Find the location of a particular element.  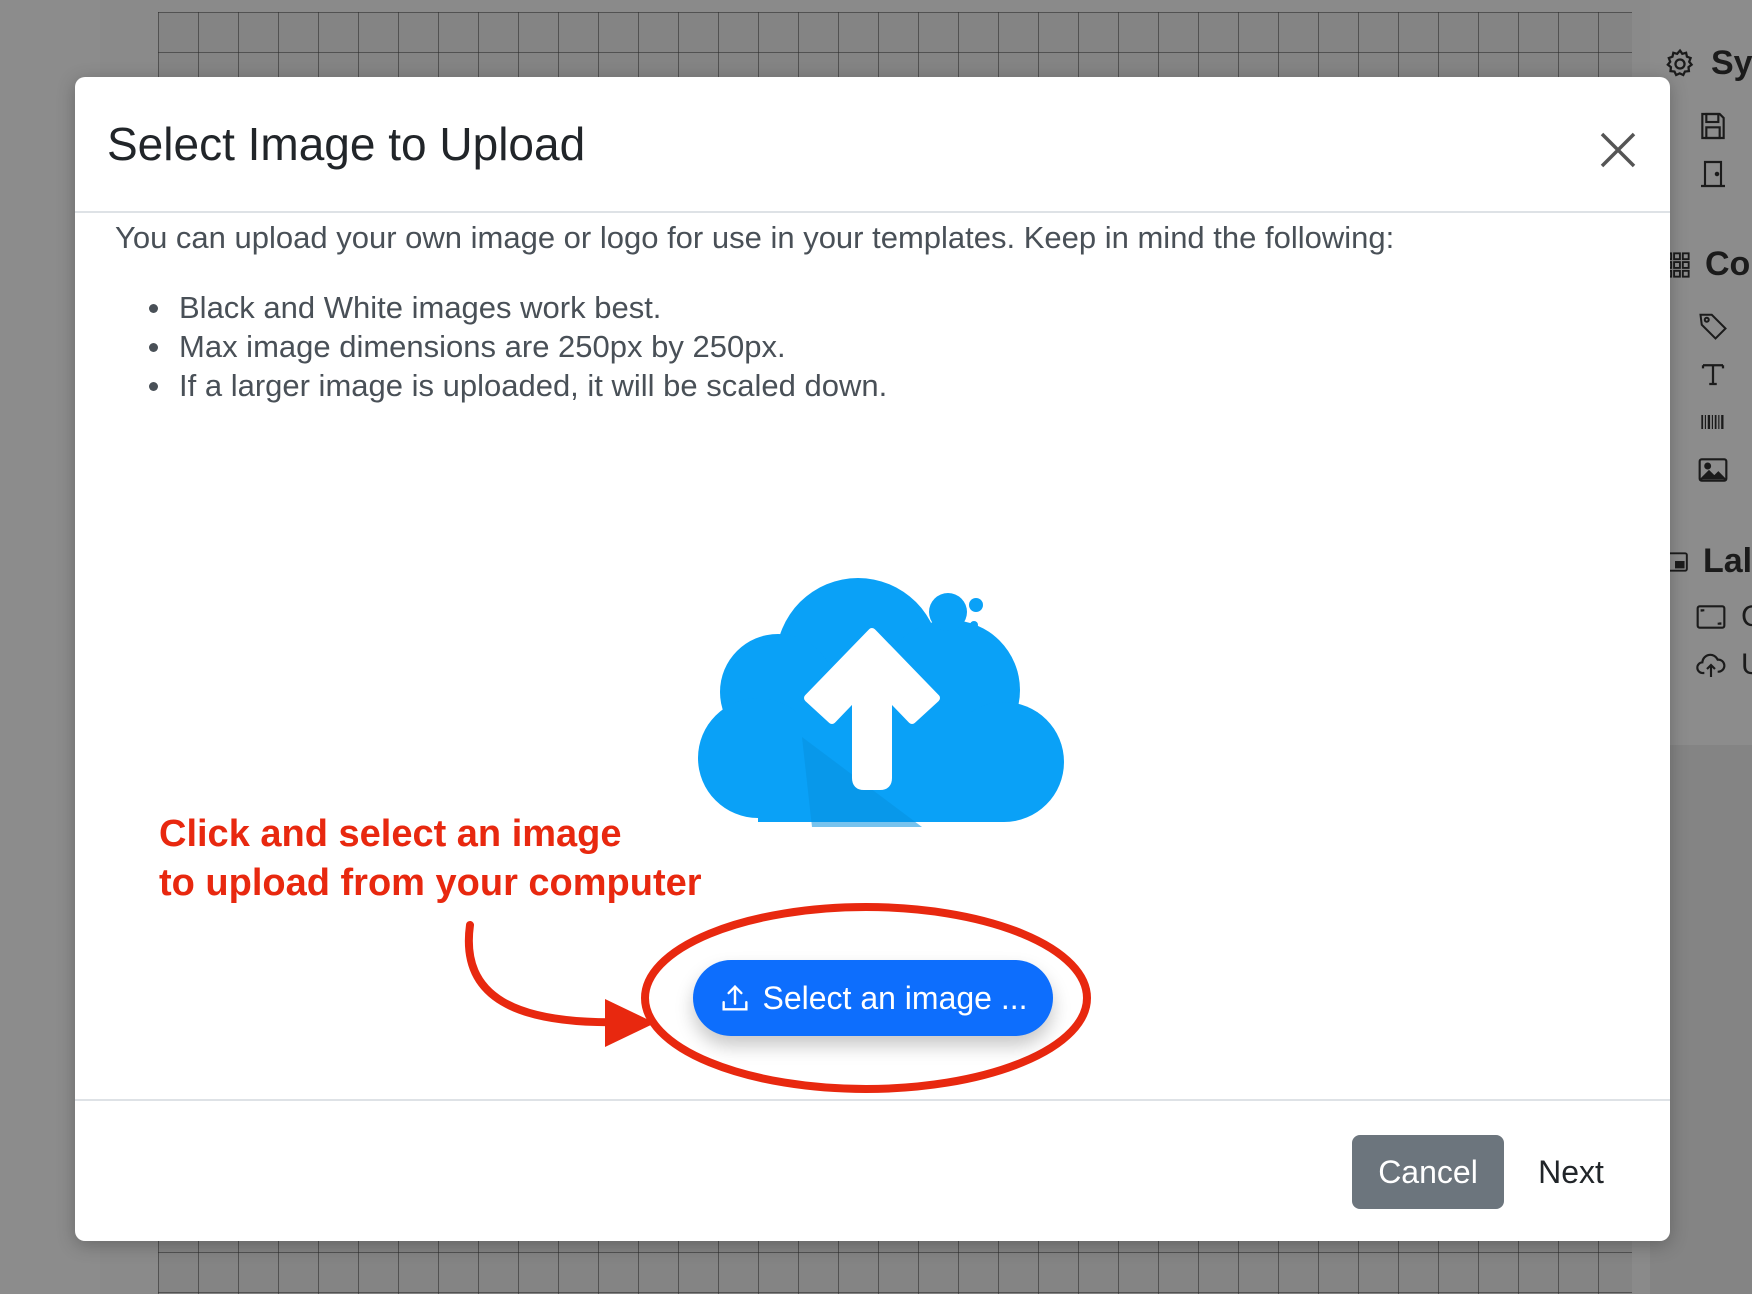

sidebar-item-upload: U is located at coordinates (1723, 665).